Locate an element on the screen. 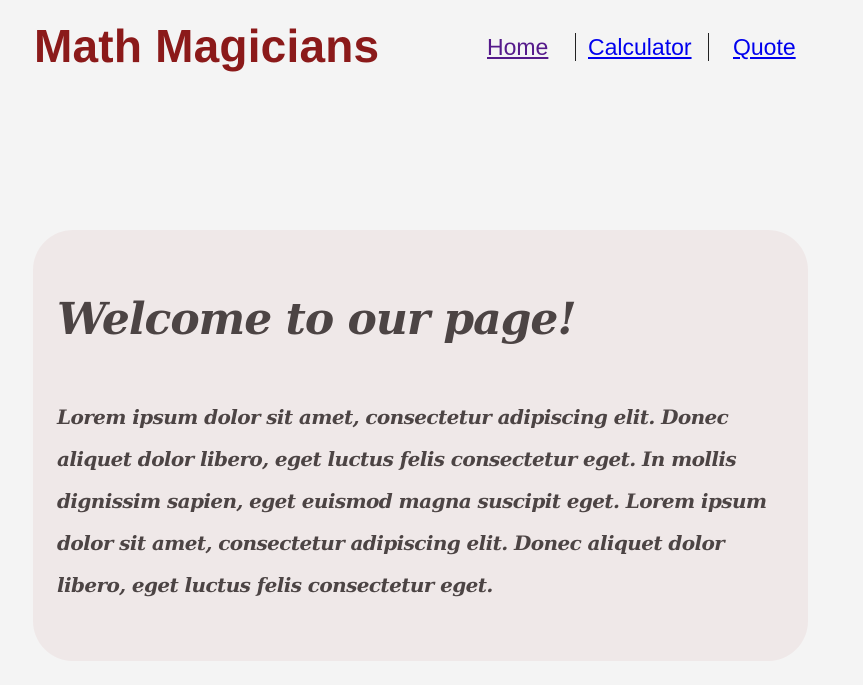 Image resolution: width=863 pixels, height=685 pixels. main-nav: Home Calculator Quote is located at coordinates (431, 47).